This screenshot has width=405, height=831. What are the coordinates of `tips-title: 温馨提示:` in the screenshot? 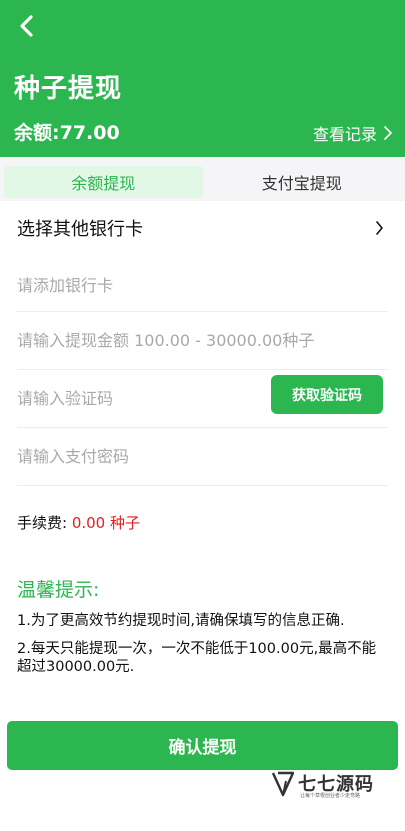 It's located at (58, 590).